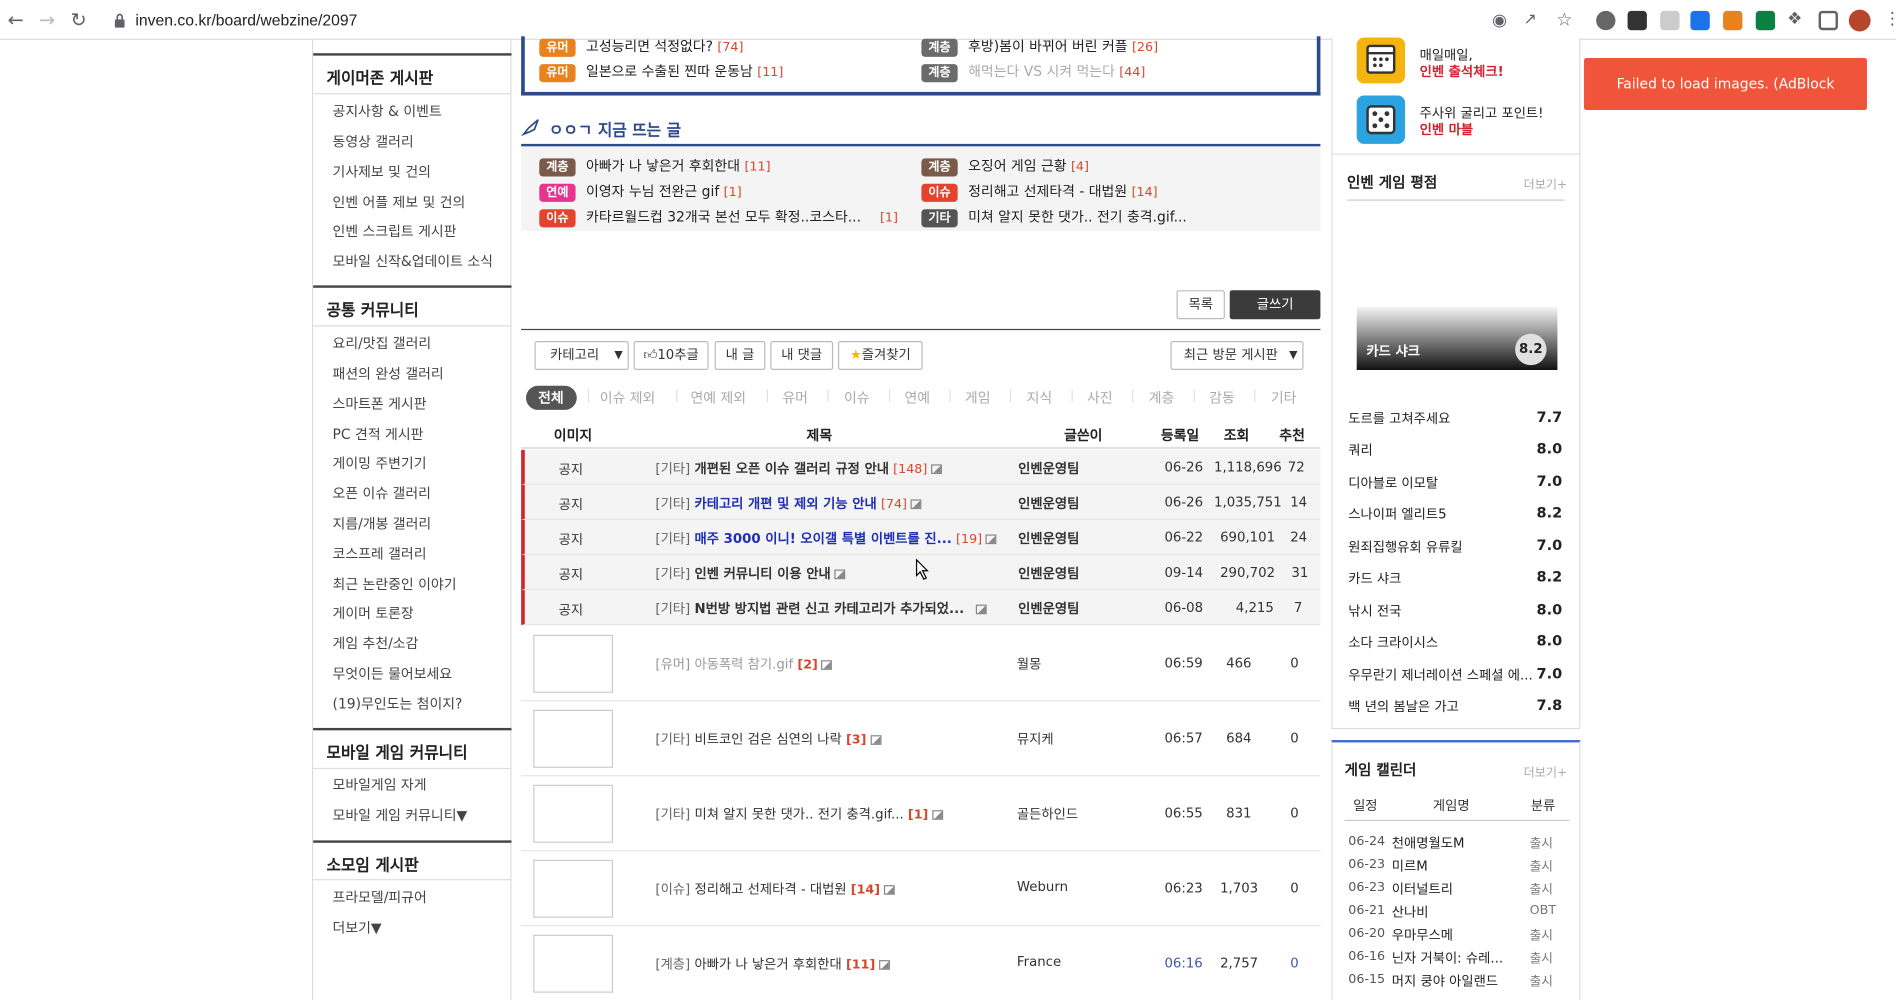  Describe the element at coordinates (581, 355) in the screenshot. I see `category-select: 카테고리 ▼` at that location.